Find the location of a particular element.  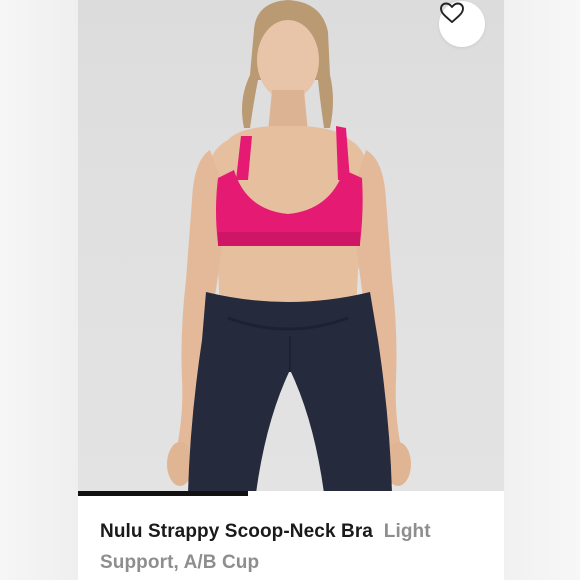

gallery-progress-fill is located at coordinates (163, 493).